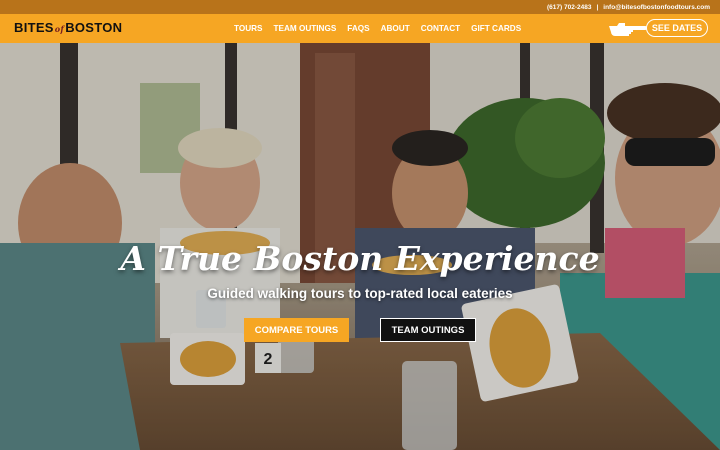  What do you see at coordinates (296, 330) in the screenshot?
I see `compare-tours-button: COMPARE TOURS` at bounding box center [296, 330].